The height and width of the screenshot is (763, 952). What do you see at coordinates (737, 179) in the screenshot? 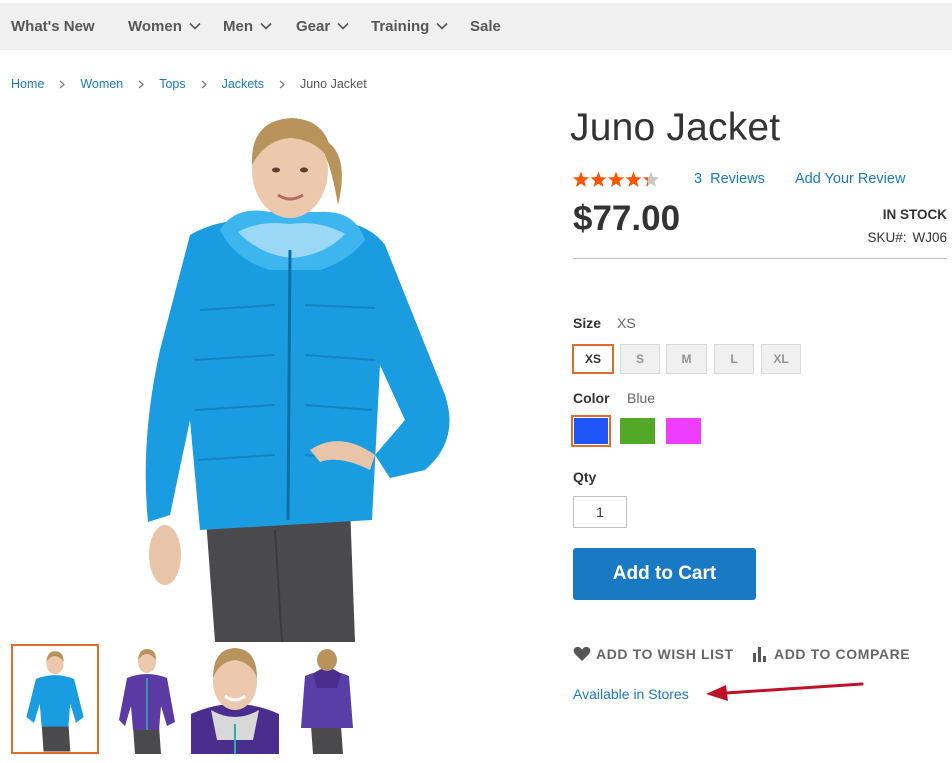
I see `reviews-label: Reviews` at bounding box center [737, 179].